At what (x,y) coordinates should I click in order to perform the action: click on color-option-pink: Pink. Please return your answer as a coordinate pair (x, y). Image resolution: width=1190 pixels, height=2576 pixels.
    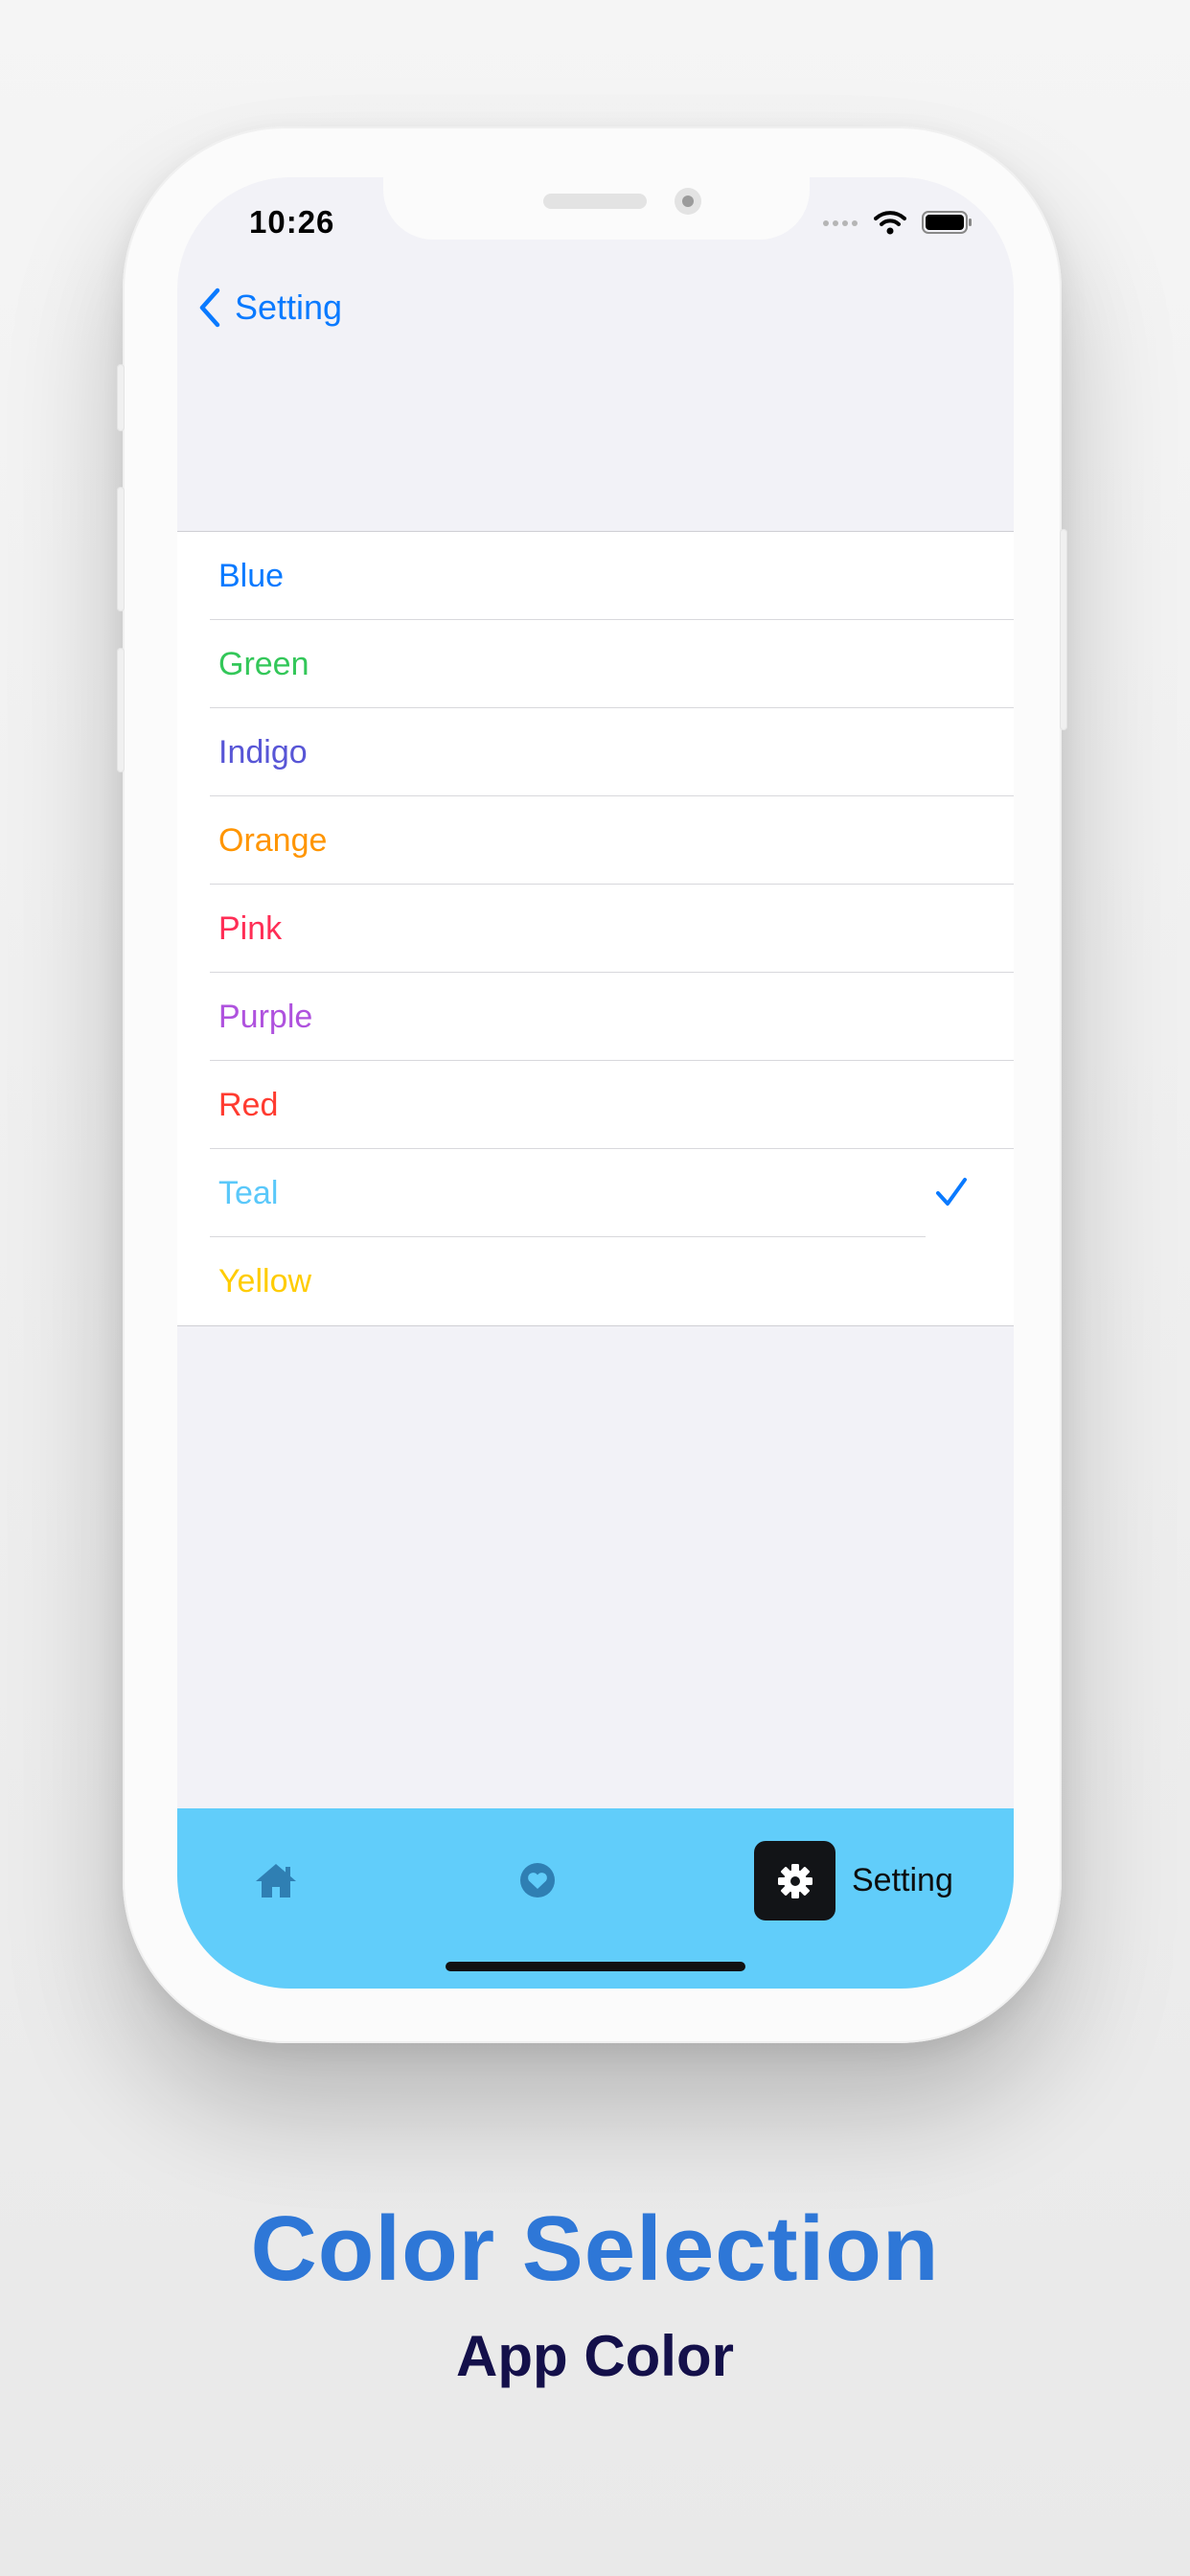
    Looking at the image, I should click on (595, 929).